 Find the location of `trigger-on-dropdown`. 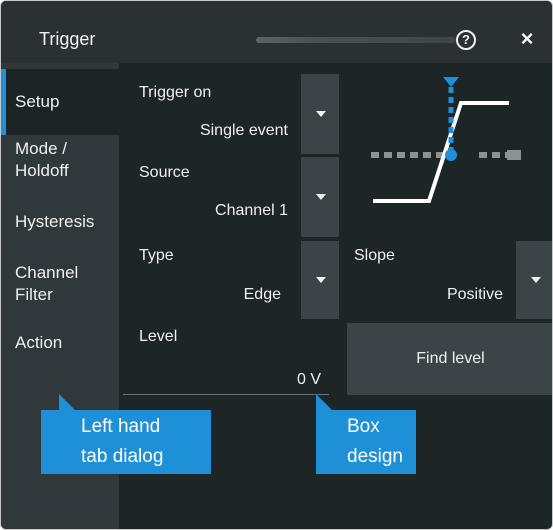

trigger-on-dropdown is located at coordinates (320, 114).